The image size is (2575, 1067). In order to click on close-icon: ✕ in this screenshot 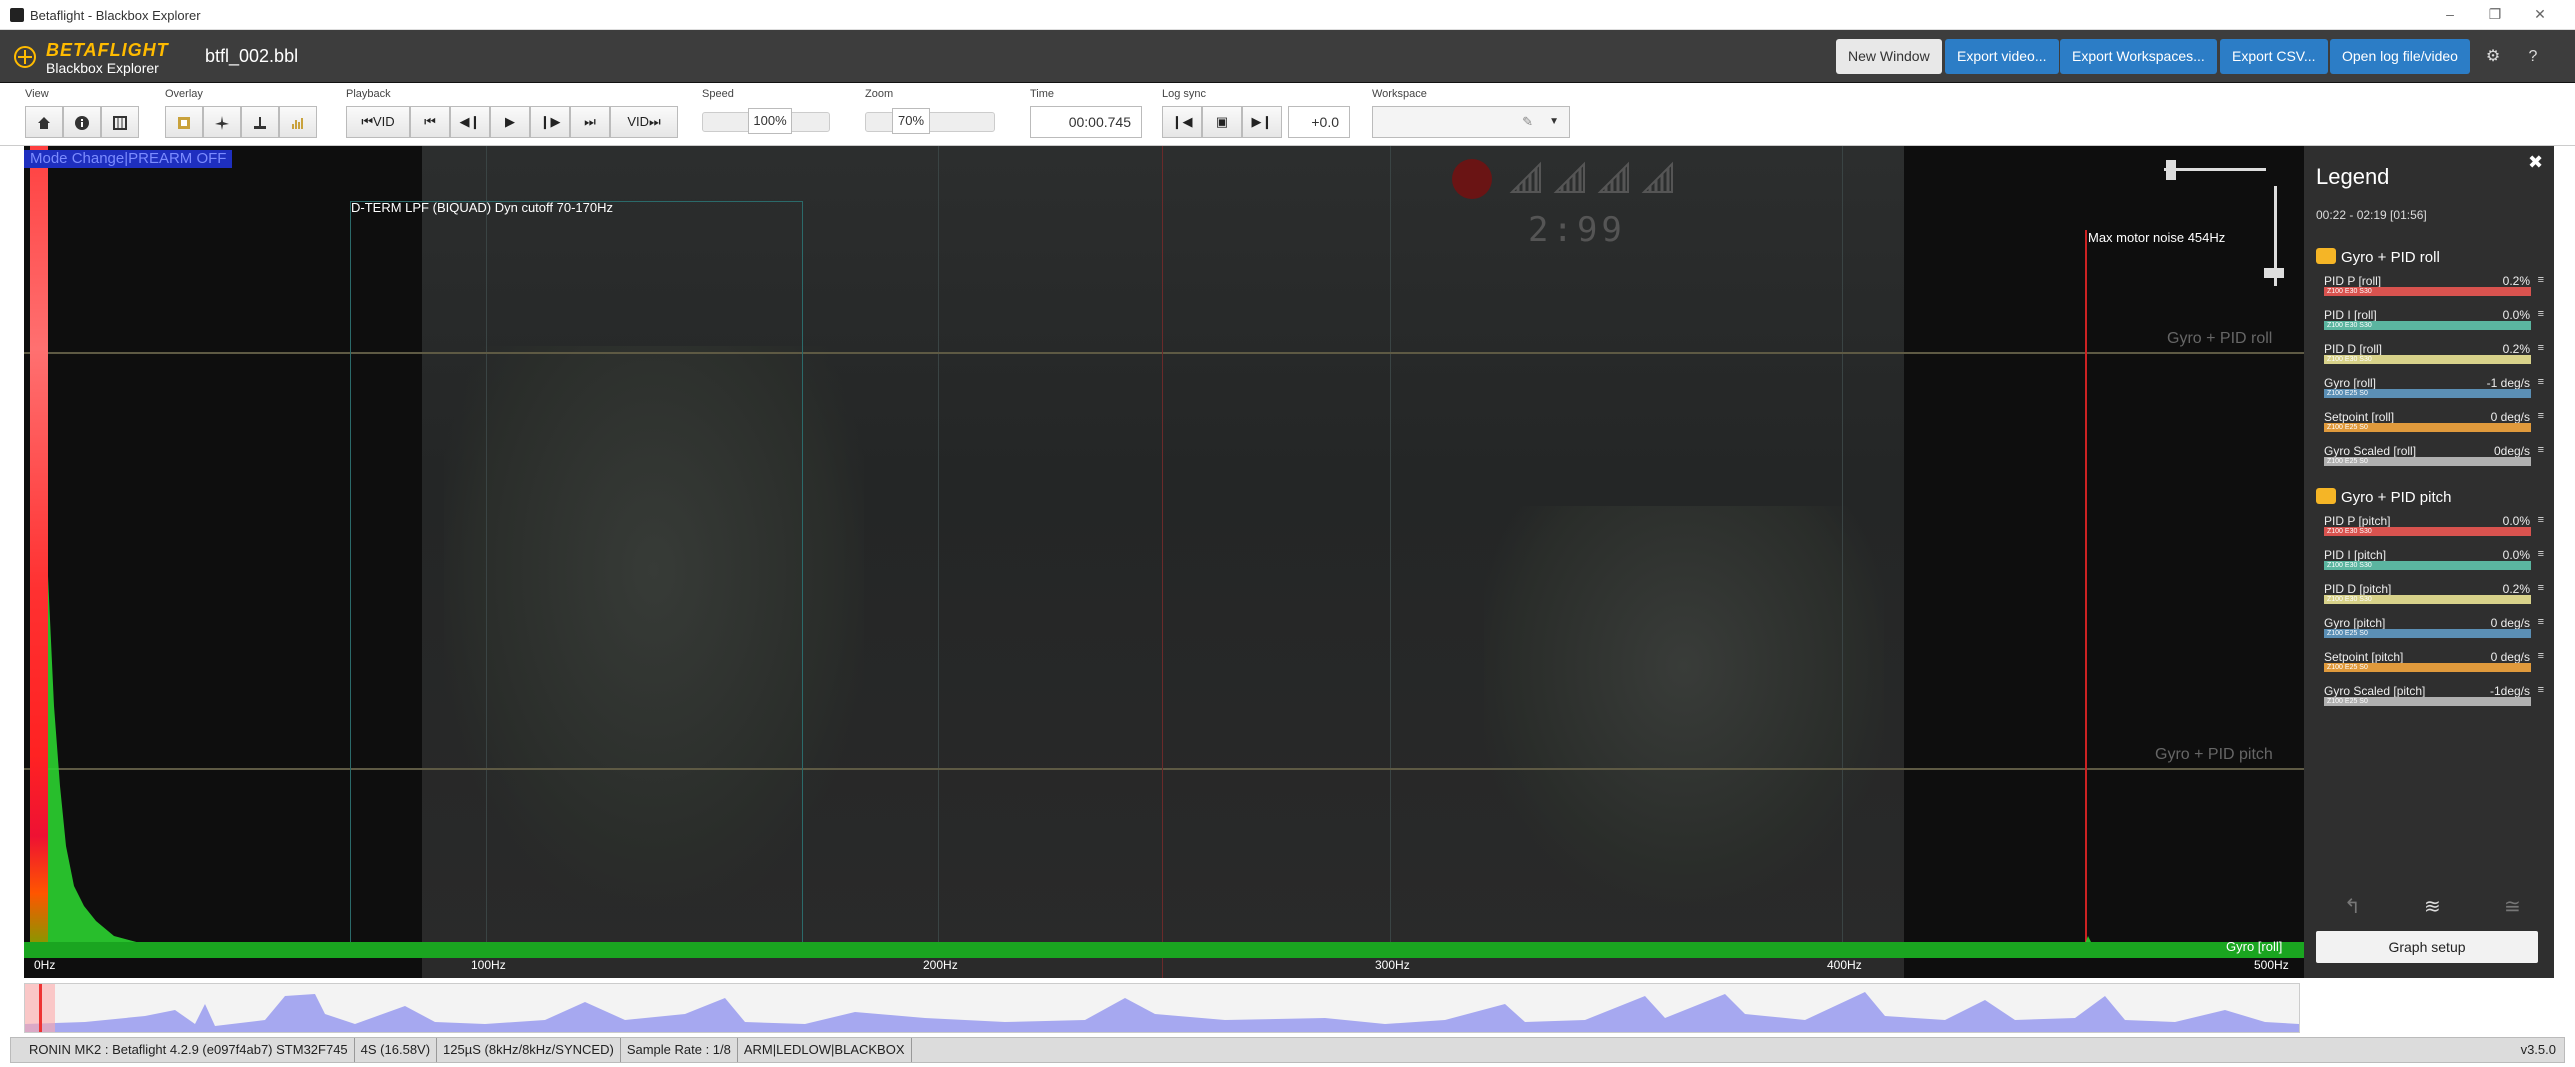, I will do `click(2540, 14)`.